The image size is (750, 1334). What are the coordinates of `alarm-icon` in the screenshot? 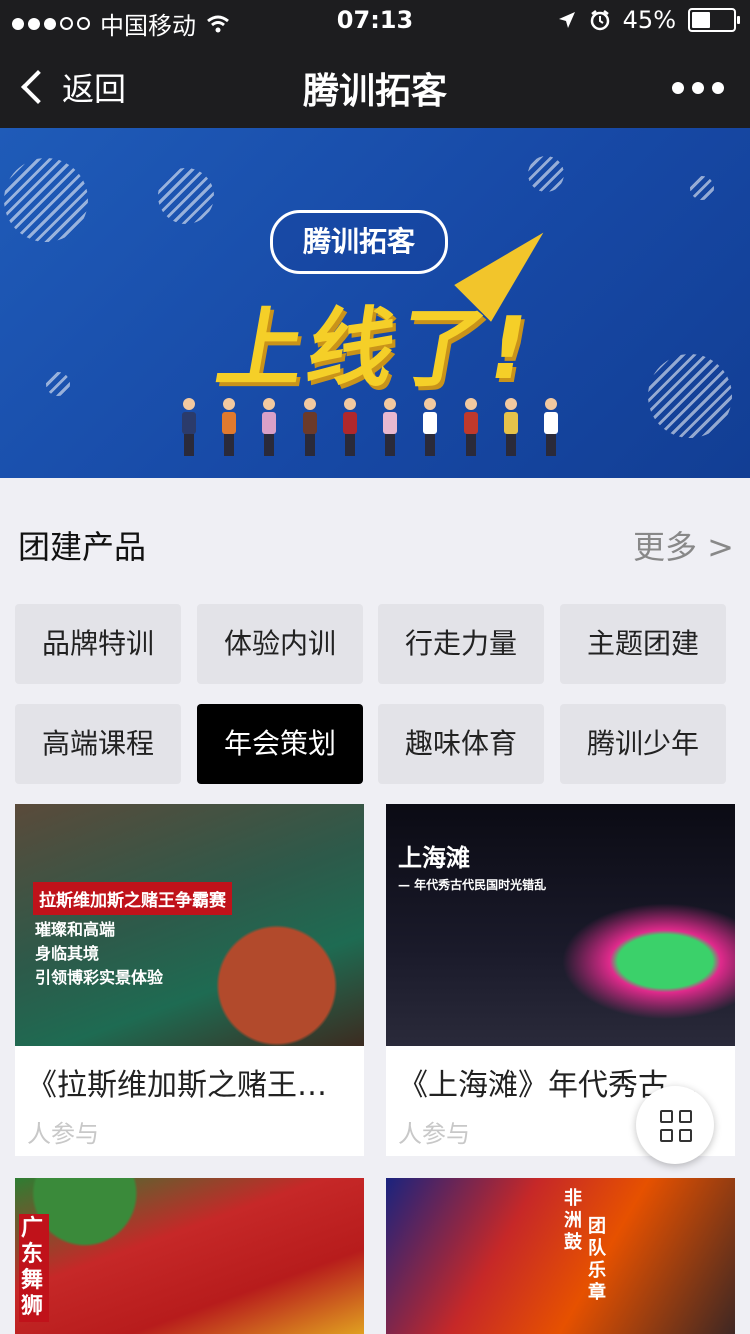 It's located at (599, 20).